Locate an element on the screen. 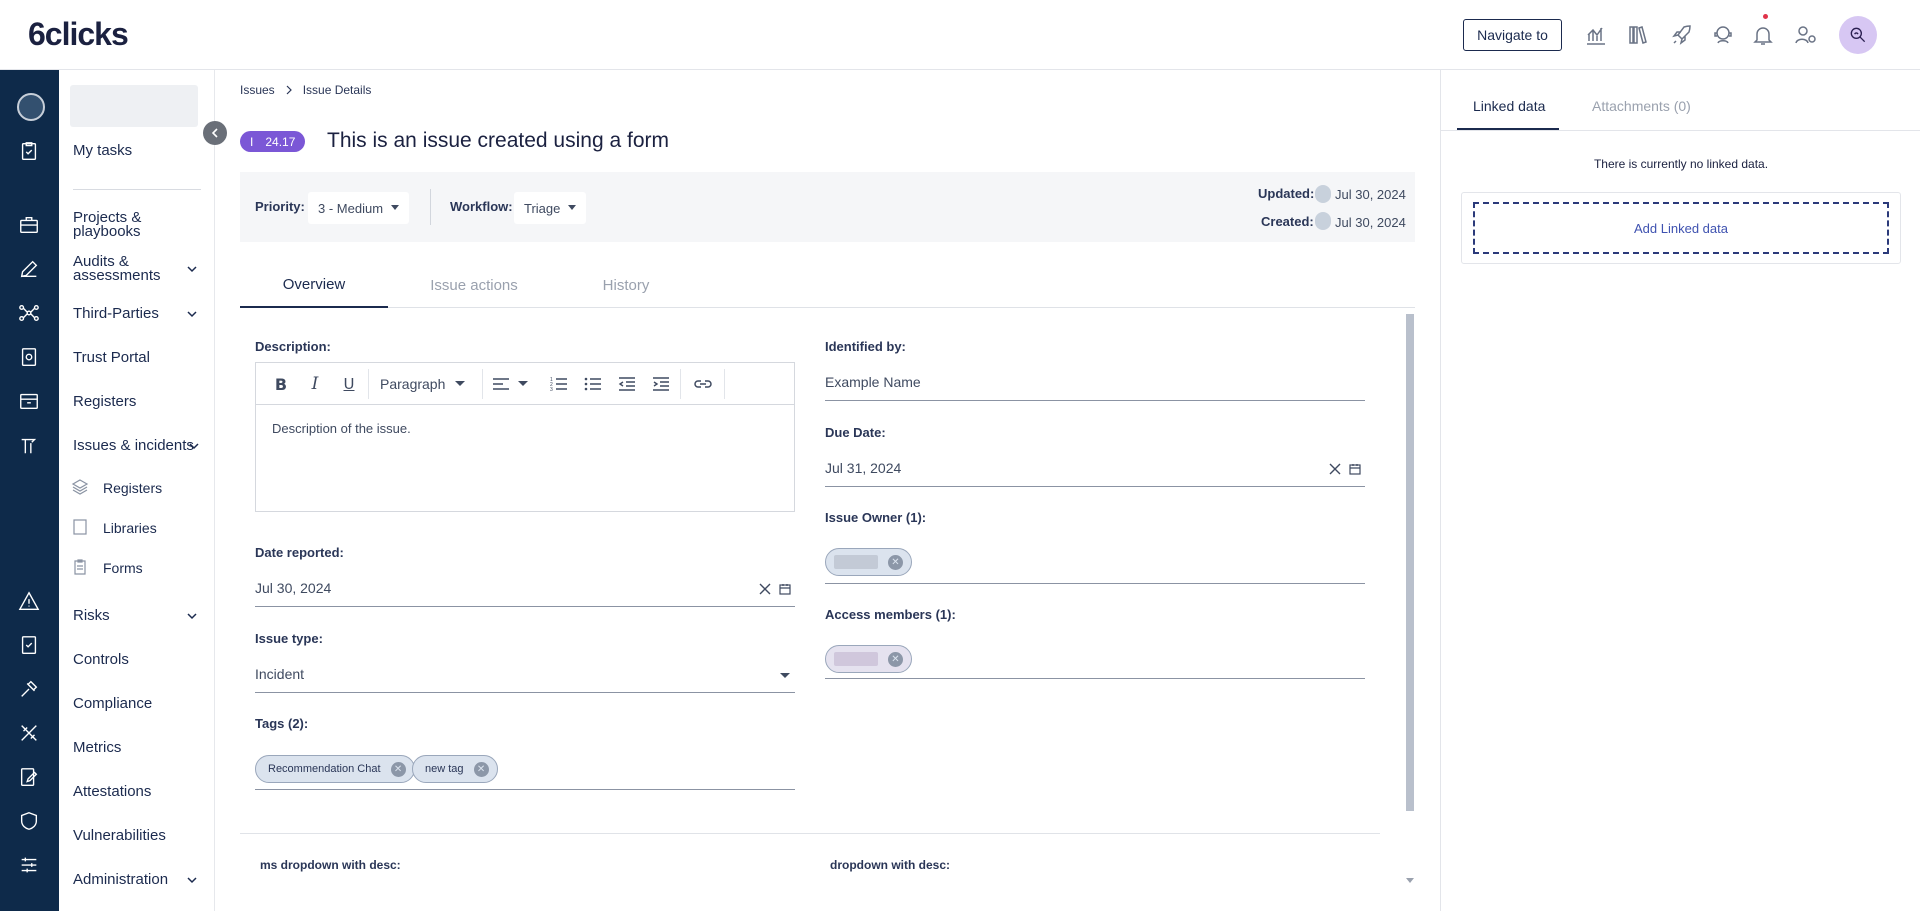 This screenshot has width=1920, height=911. attestations-icon is located at coordinates (29, 777).